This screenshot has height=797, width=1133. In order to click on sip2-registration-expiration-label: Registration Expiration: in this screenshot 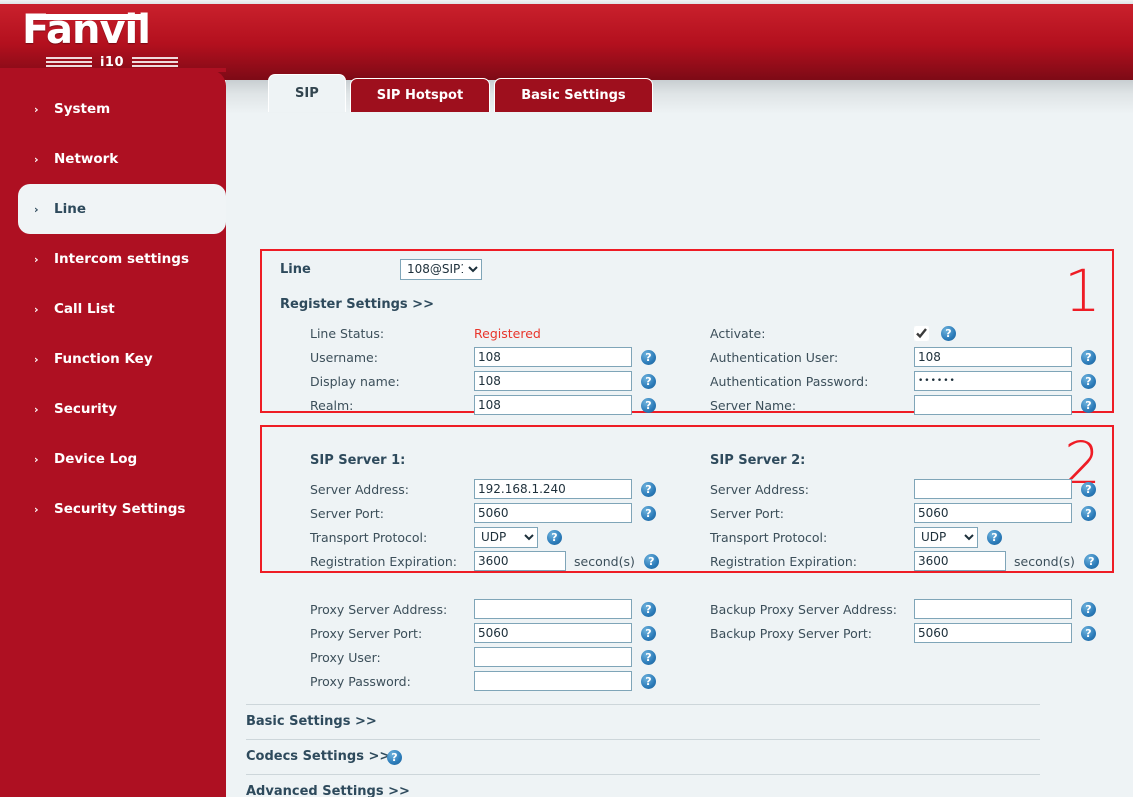, I will do `click(784, 561)`.